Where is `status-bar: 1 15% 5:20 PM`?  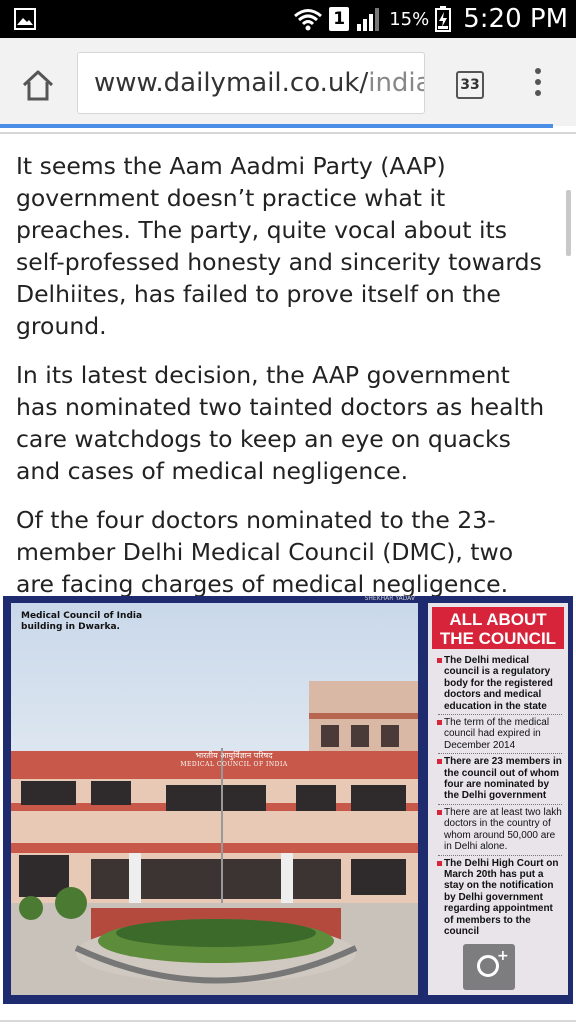 status-bar: 1 15% 5:20 PM is located at coordinates (288, 19).